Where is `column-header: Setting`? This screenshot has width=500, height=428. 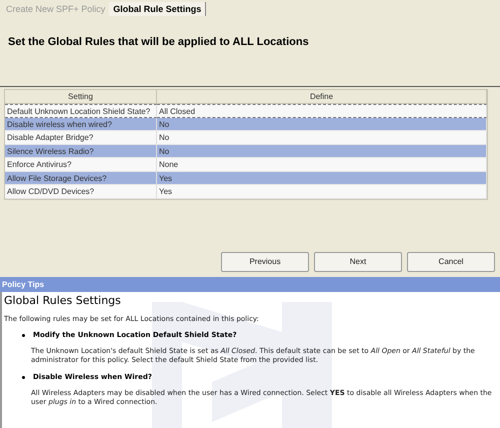 column-header: Setting is located at coordinates (81, 97).